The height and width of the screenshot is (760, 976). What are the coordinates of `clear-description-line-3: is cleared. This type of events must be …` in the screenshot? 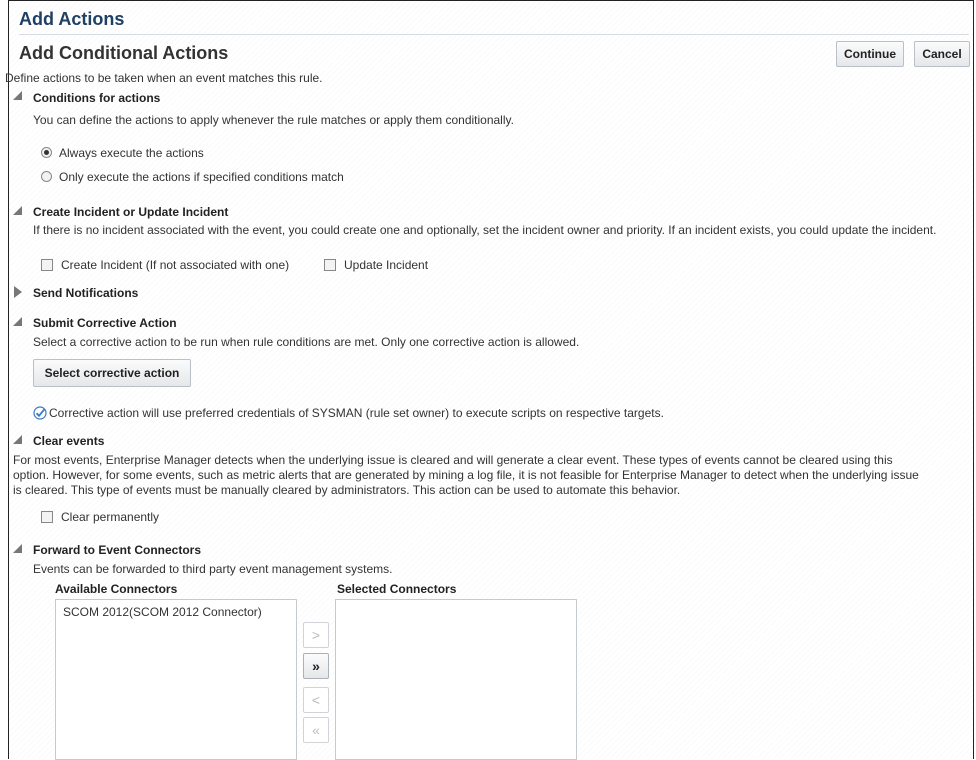 It's located at (347, 490).